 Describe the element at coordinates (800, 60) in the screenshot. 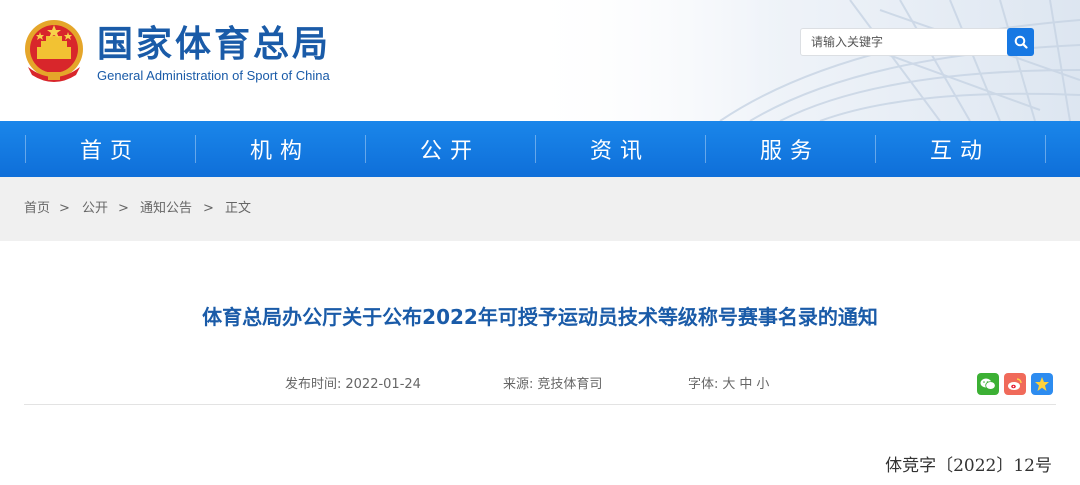

I see `stadium-decoration` at that location.